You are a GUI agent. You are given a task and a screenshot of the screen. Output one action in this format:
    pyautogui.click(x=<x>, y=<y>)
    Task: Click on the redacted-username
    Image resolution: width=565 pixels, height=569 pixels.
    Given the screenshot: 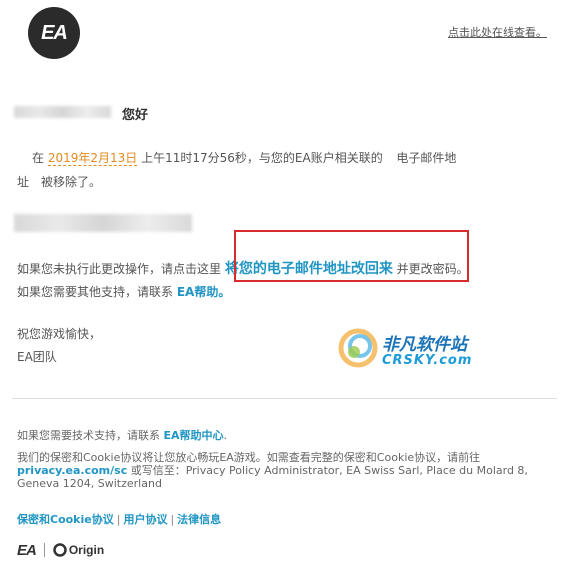 What is the action you would take?
    pyautogui.click(x=62, y=112)
    